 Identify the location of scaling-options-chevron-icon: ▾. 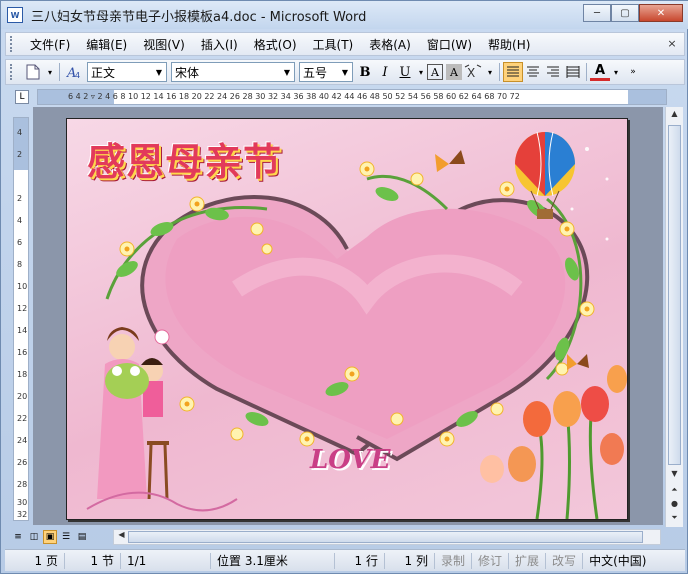
(490, 72).